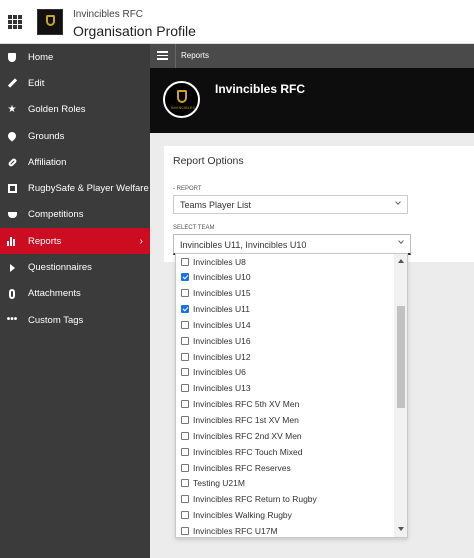 This screenshot has width=474, height=558. What do you see at coordinates (285, 277) in the screenshot?
I see `dropdown-option: Invincibles U10` at bounding box center [285, 277].